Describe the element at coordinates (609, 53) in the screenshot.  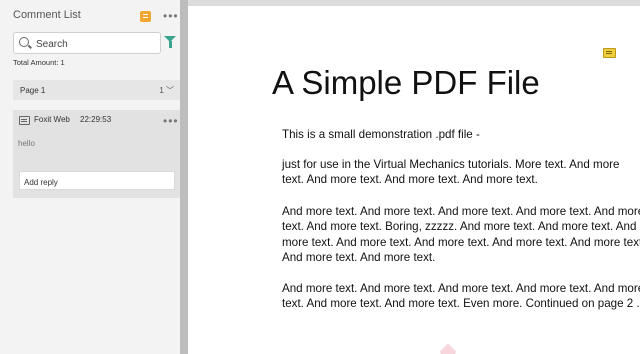
I see `note-annotation-icon` at that location.